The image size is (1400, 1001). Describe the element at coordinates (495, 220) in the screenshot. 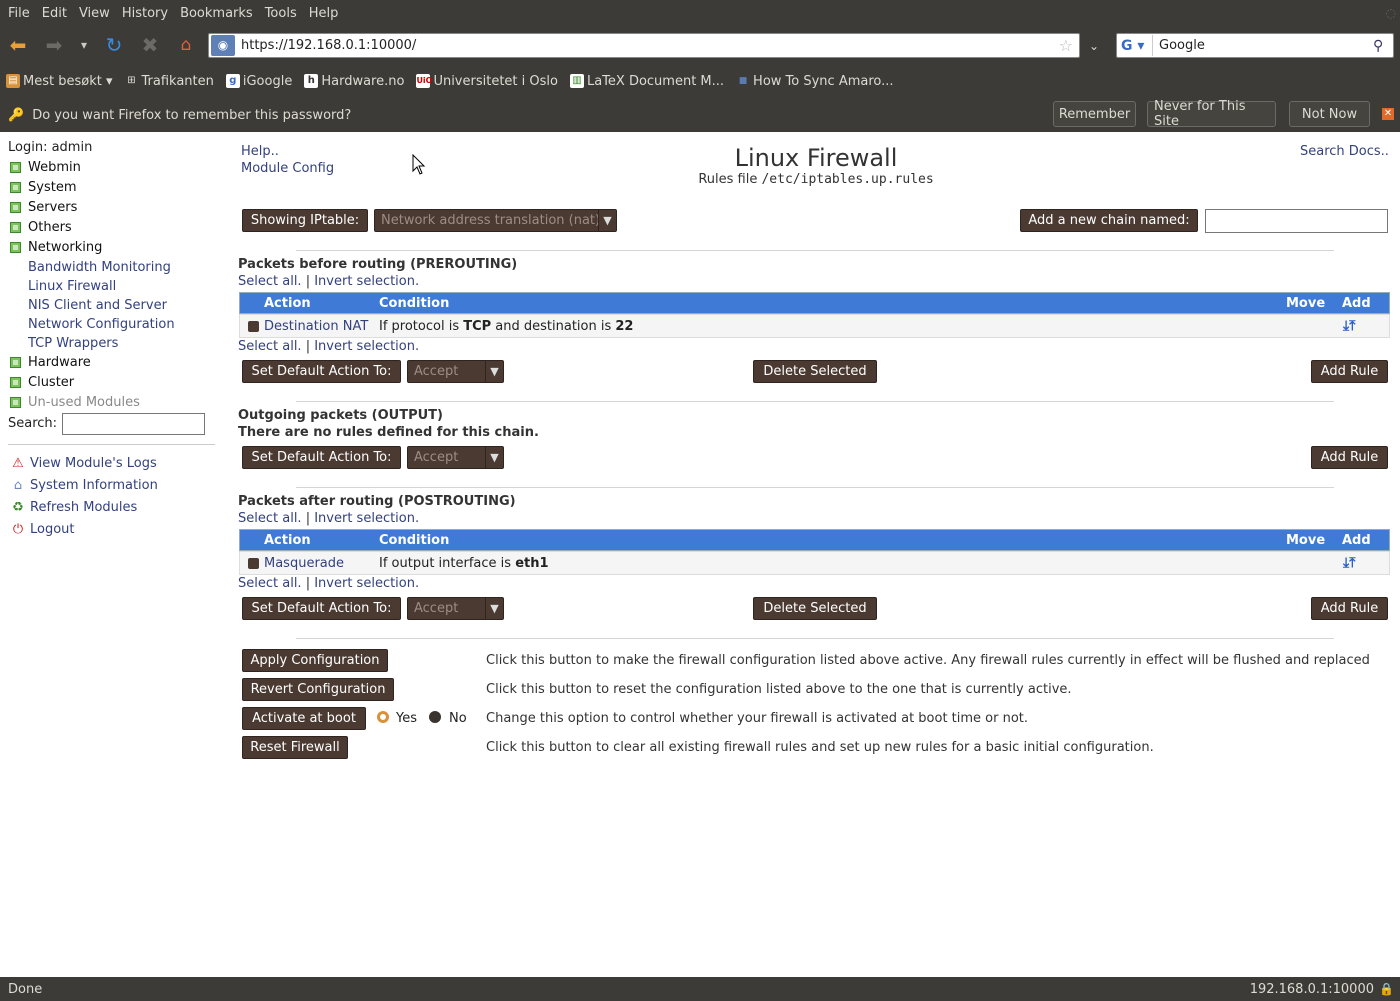

I see `iptable-select: Network address translation (nat) ▼` at that location.